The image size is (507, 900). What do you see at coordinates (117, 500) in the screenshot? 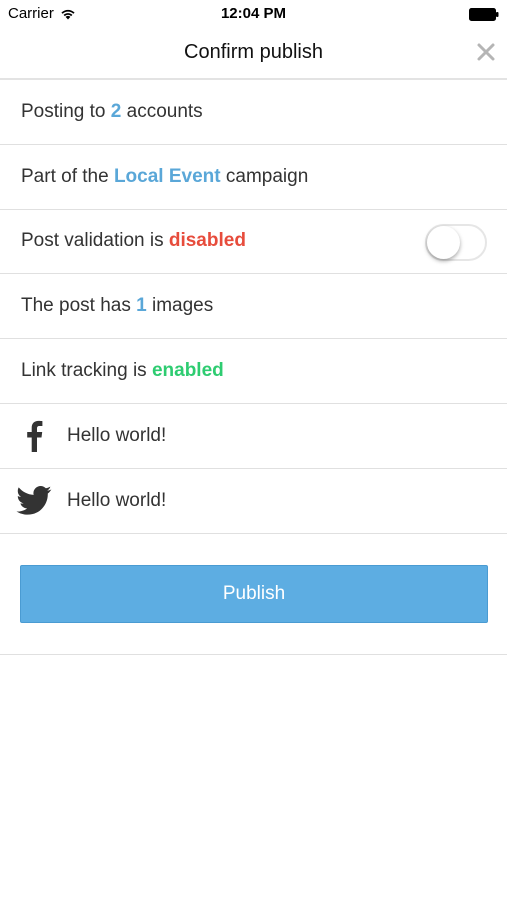
I see `twitter-post-text: Hello world!` at bounding box center [117, 500].